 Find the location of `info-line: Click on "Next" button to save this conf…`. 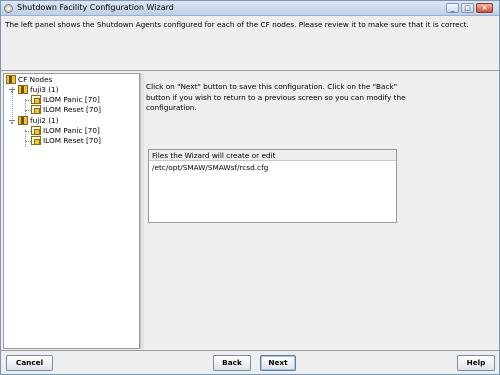

info-line: Click on "Next" button to save this conf… is located at coordinates (272, 86).